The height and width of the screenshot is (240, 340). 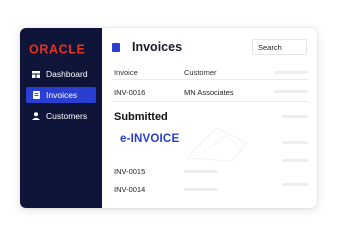 What do you see at coordinates (36, 95) in the screenshot?
I see `invoice-icon` at bounding box center [36, 95].